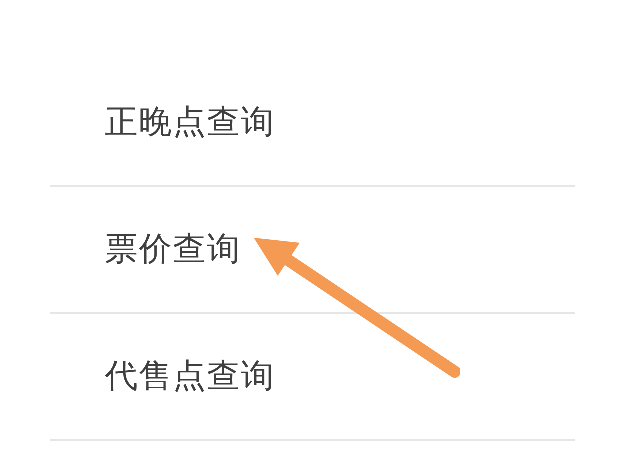 The height and width of the screenshot is (465, 636). Describe the element at coordinates (173, 249) in the screenshot. I see `menu-item: 票价查询` at that location.